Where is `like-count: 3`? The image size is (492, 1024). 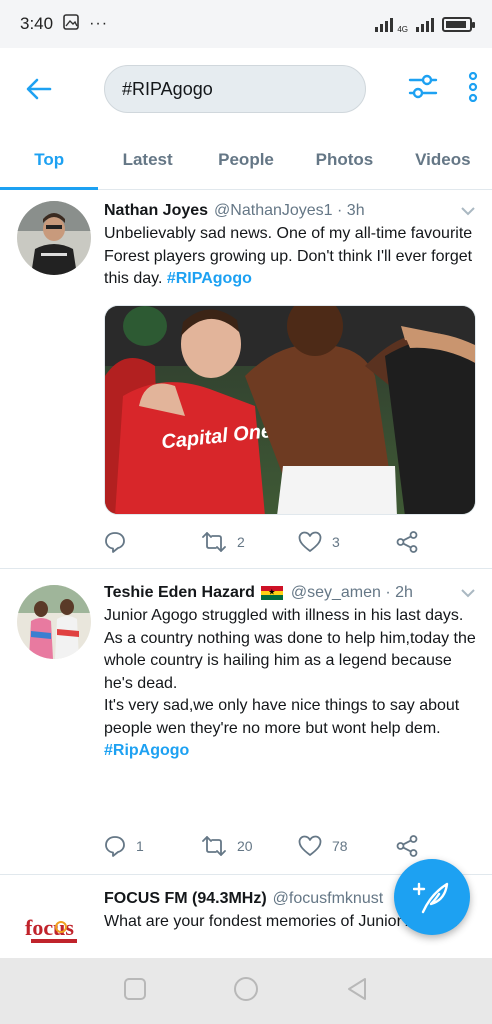 like-count: 3 is located at coordinates (336, 542).